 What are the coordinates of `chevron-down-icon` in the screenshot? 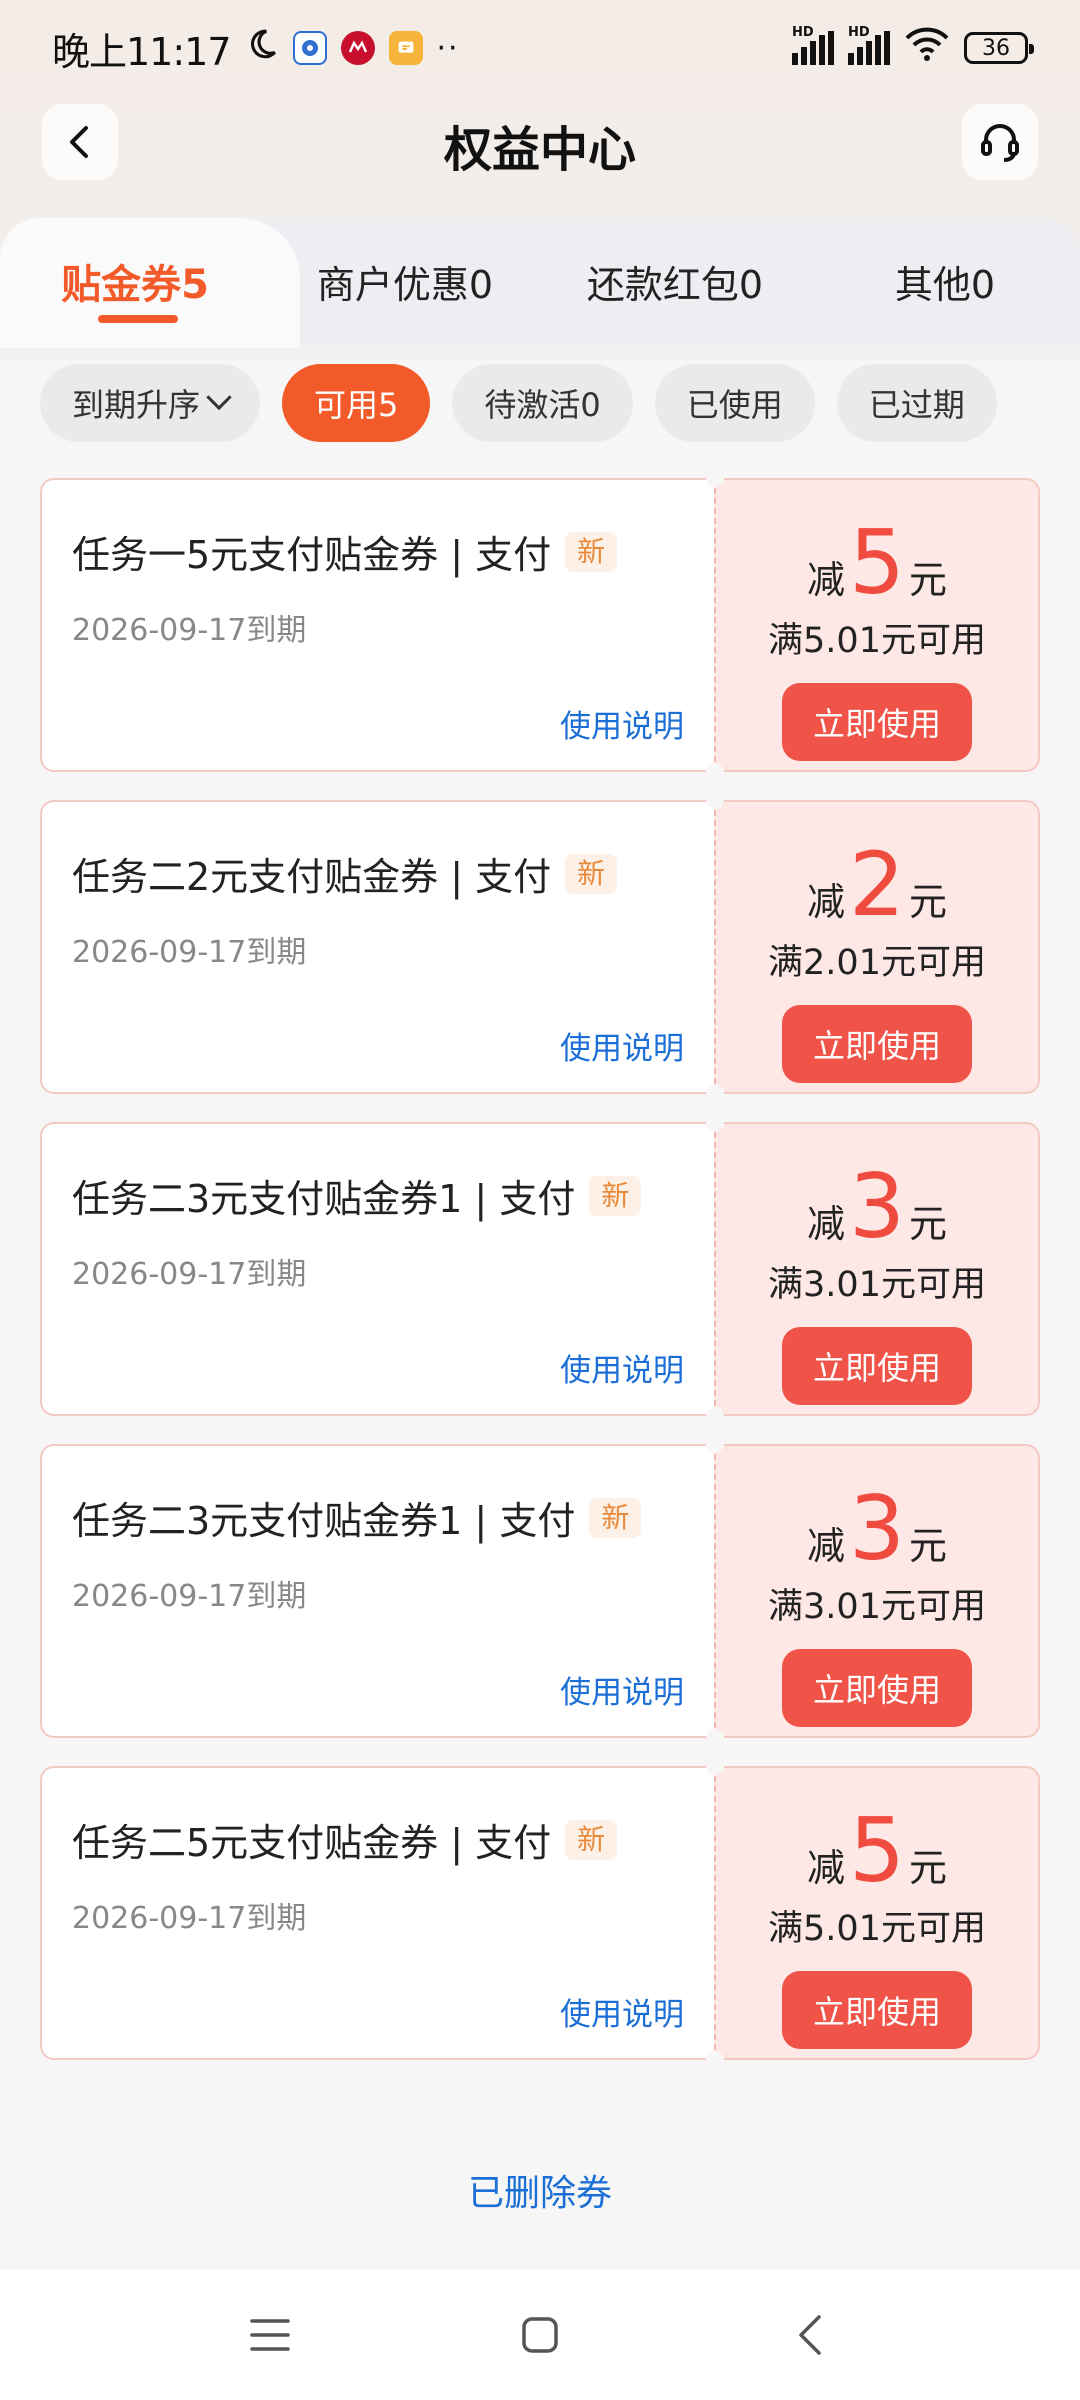 It's located at (219, 397).